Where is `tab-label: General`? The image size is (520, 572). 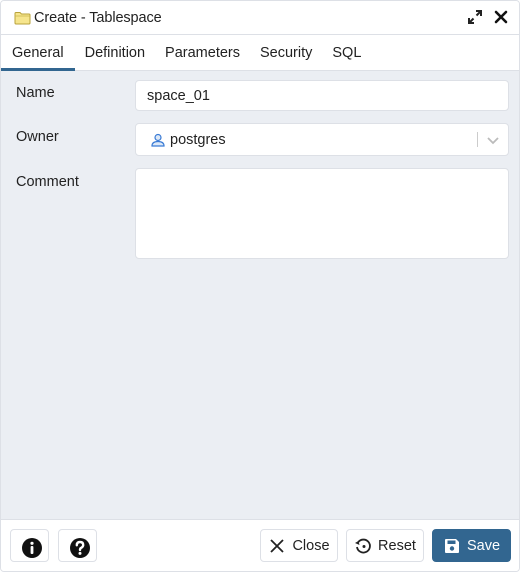 tab-label: General is located at coordinates (38, 52).